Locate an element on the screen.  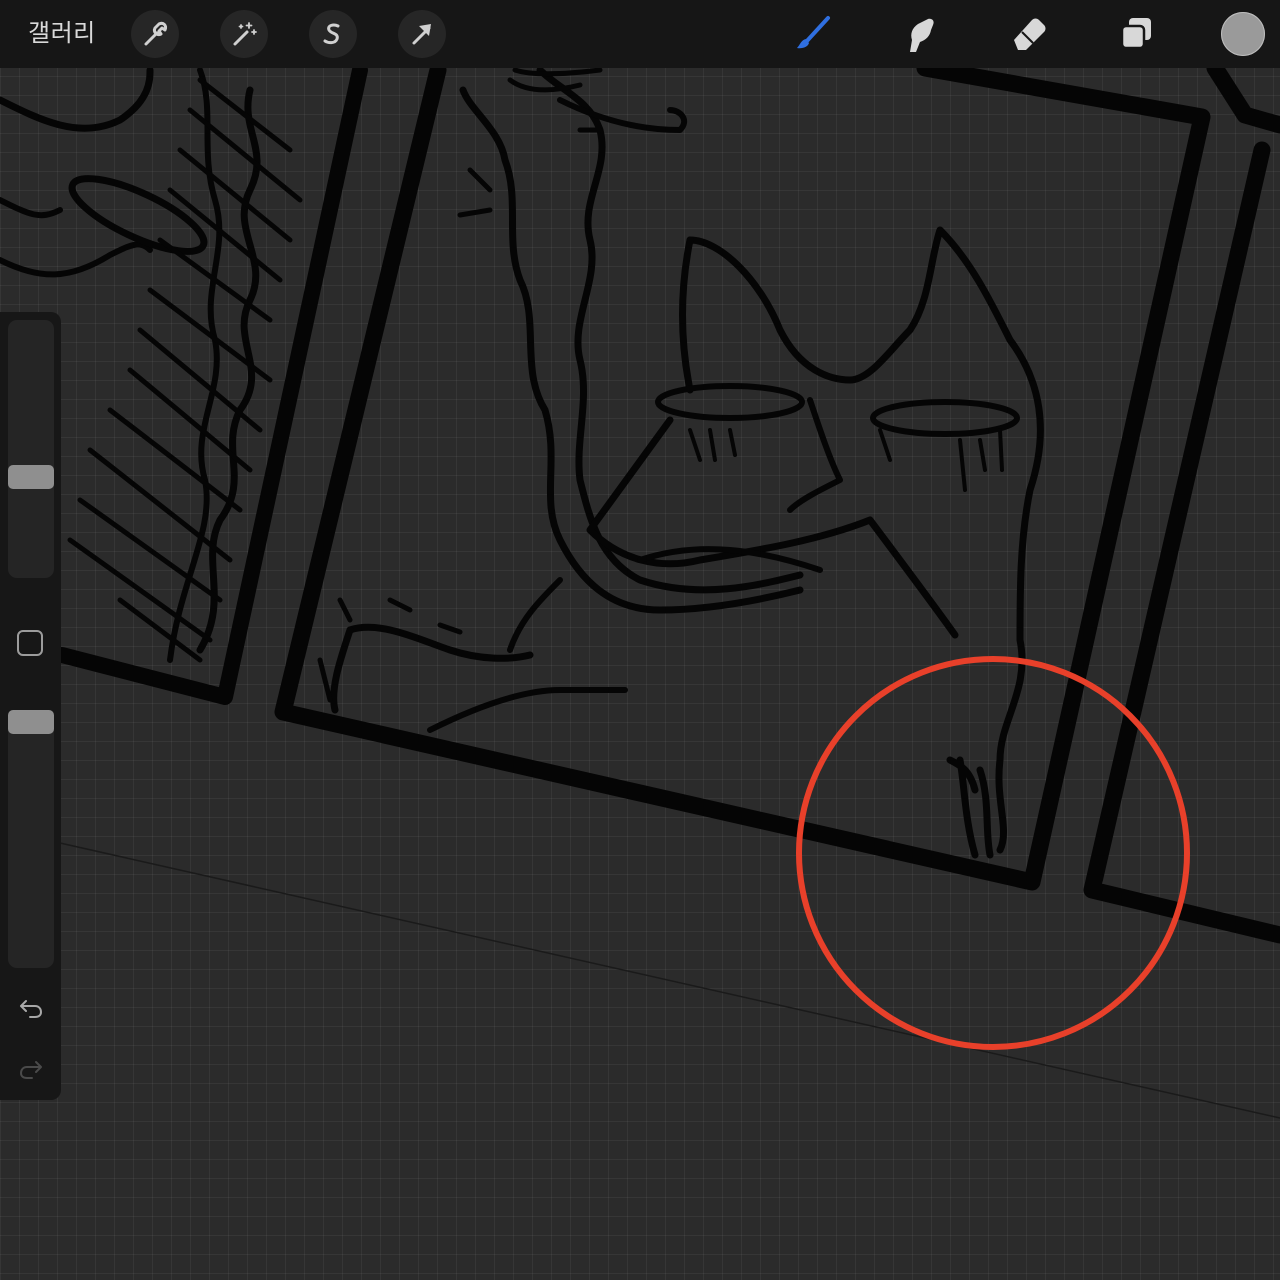
eraser-tool-button is located at coordinates (1028, 34).